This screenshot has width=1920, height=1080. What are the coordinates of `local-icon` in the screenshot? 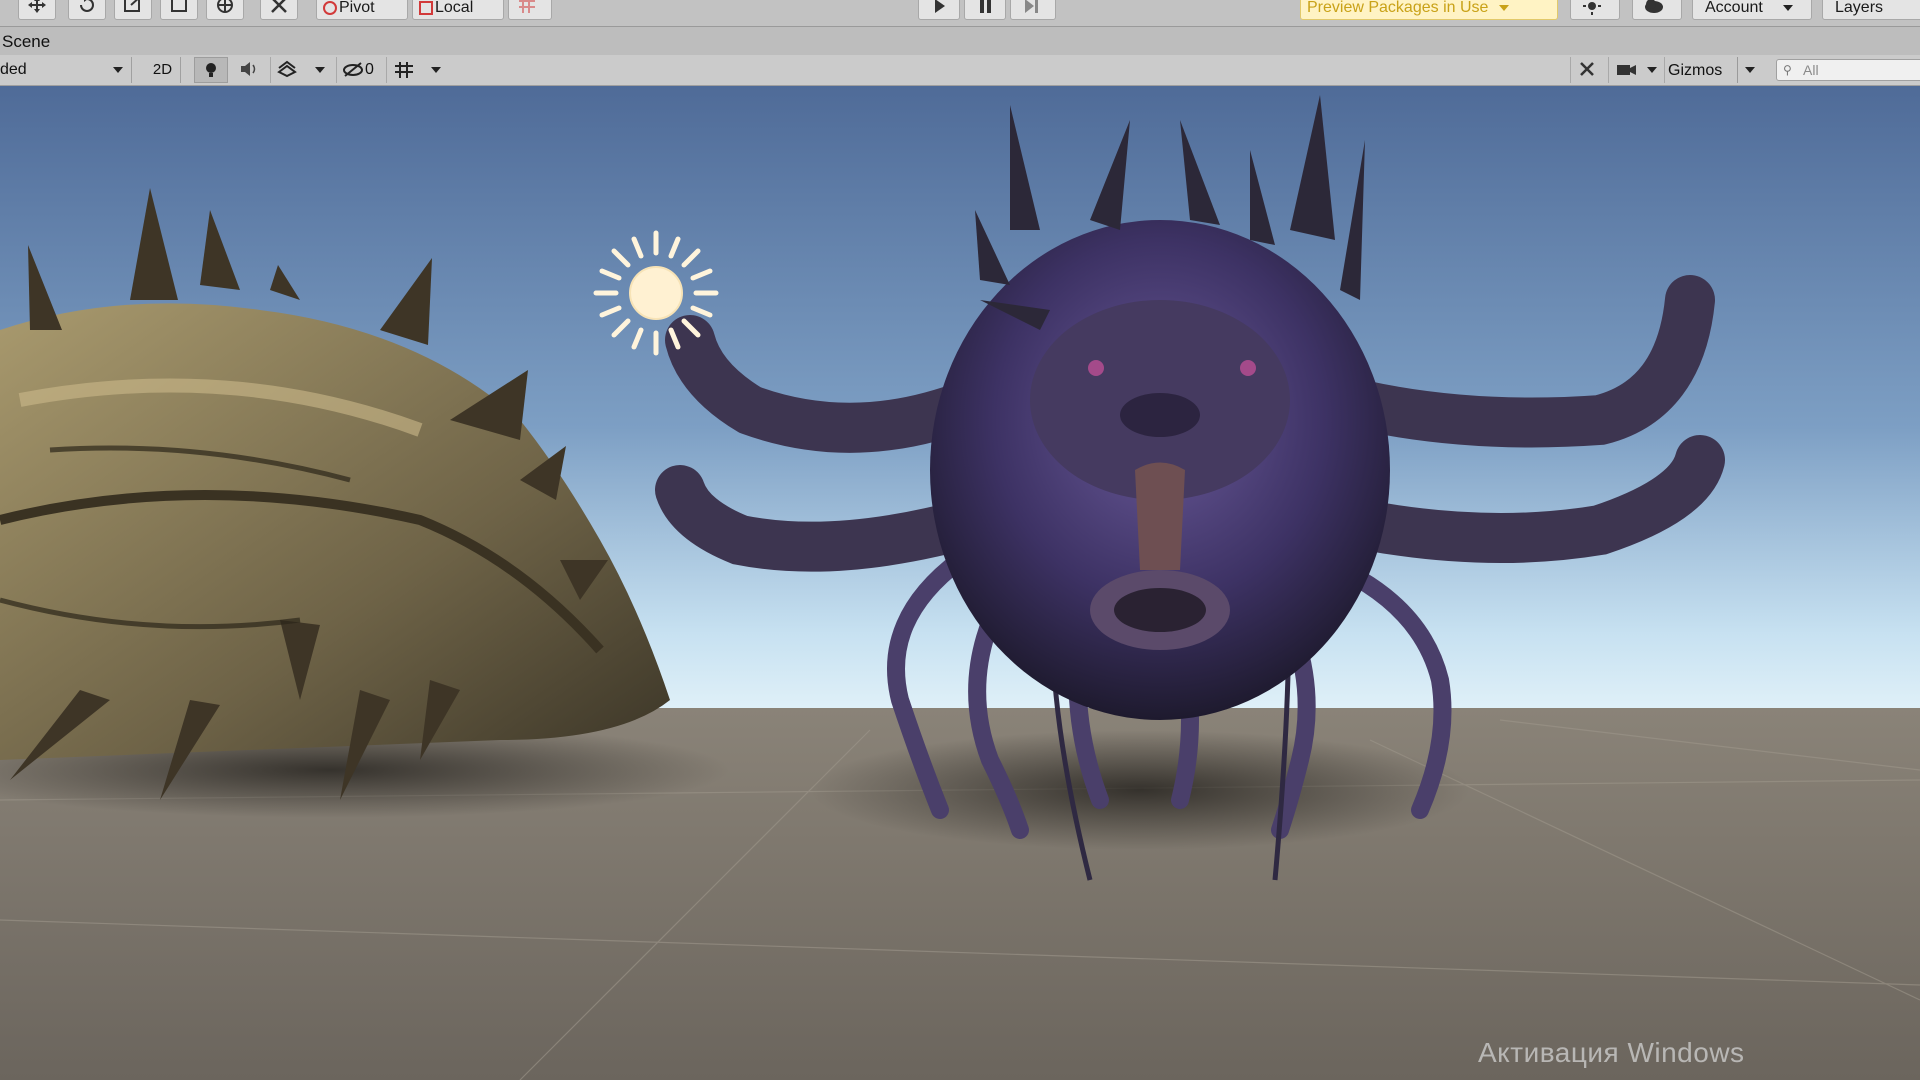 It's located at (426, 7).